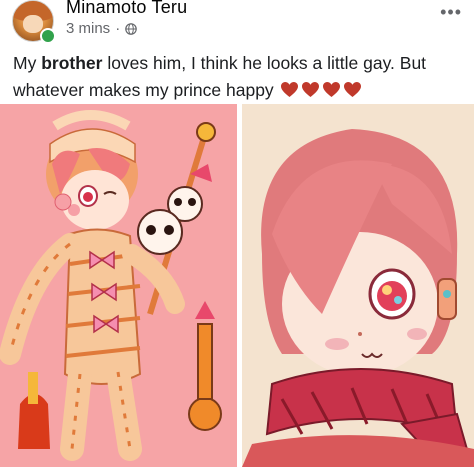 This screenshot has width=474, height=467. I want to click on avatar-face, so click(33, 24).